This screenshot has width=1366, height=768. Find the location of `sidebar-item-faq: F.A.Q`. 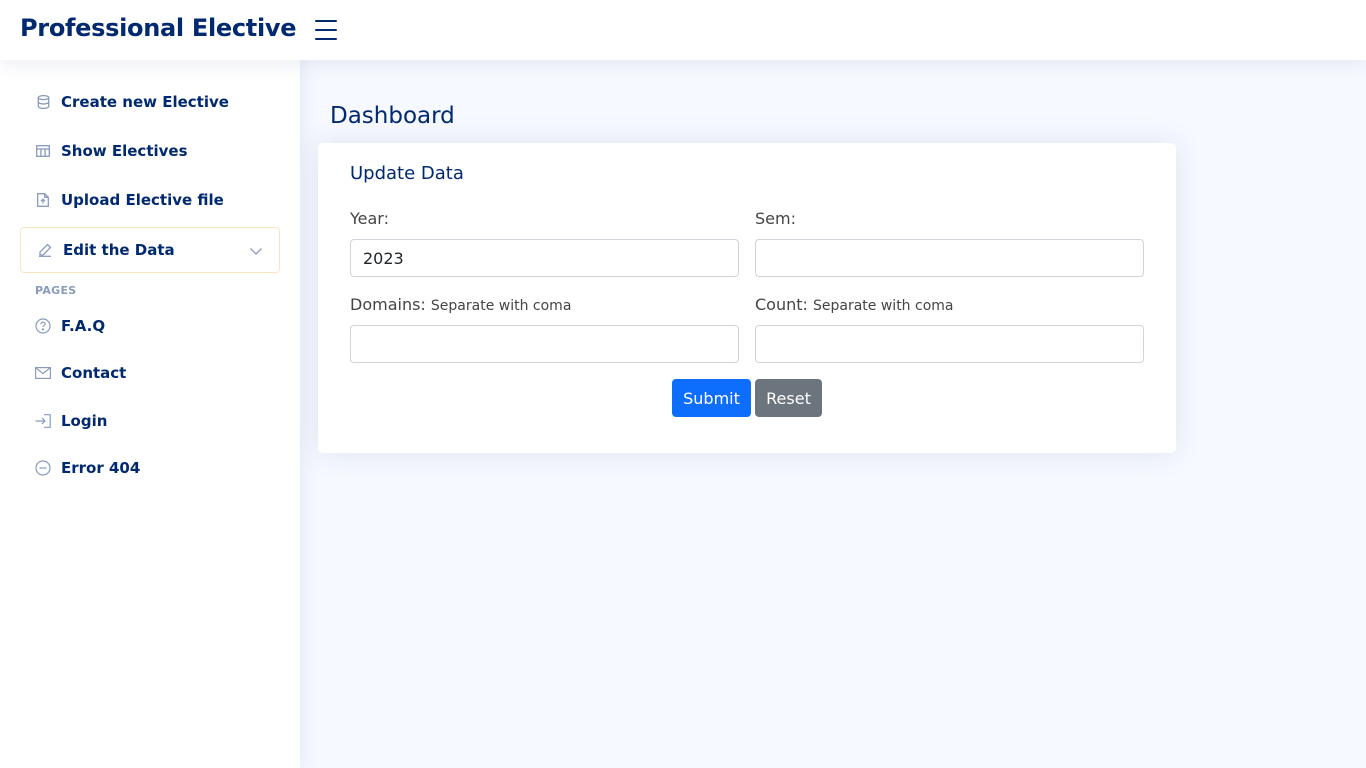

sidebar-item-faq: F.A.Q is located at coordinates (150, 326).